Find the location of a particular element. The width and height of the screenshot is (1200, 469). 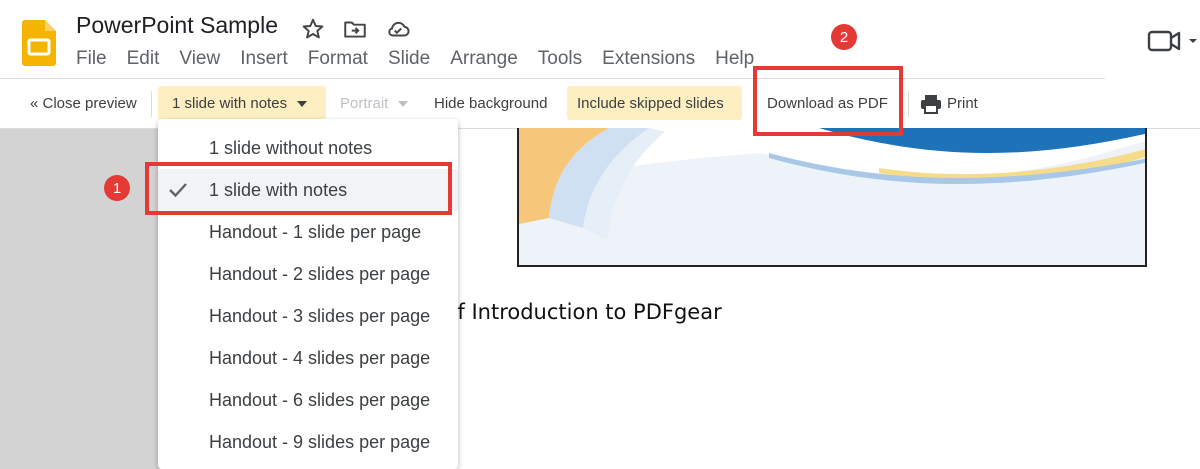

print-button: Print is located at coordinates (949, 103).